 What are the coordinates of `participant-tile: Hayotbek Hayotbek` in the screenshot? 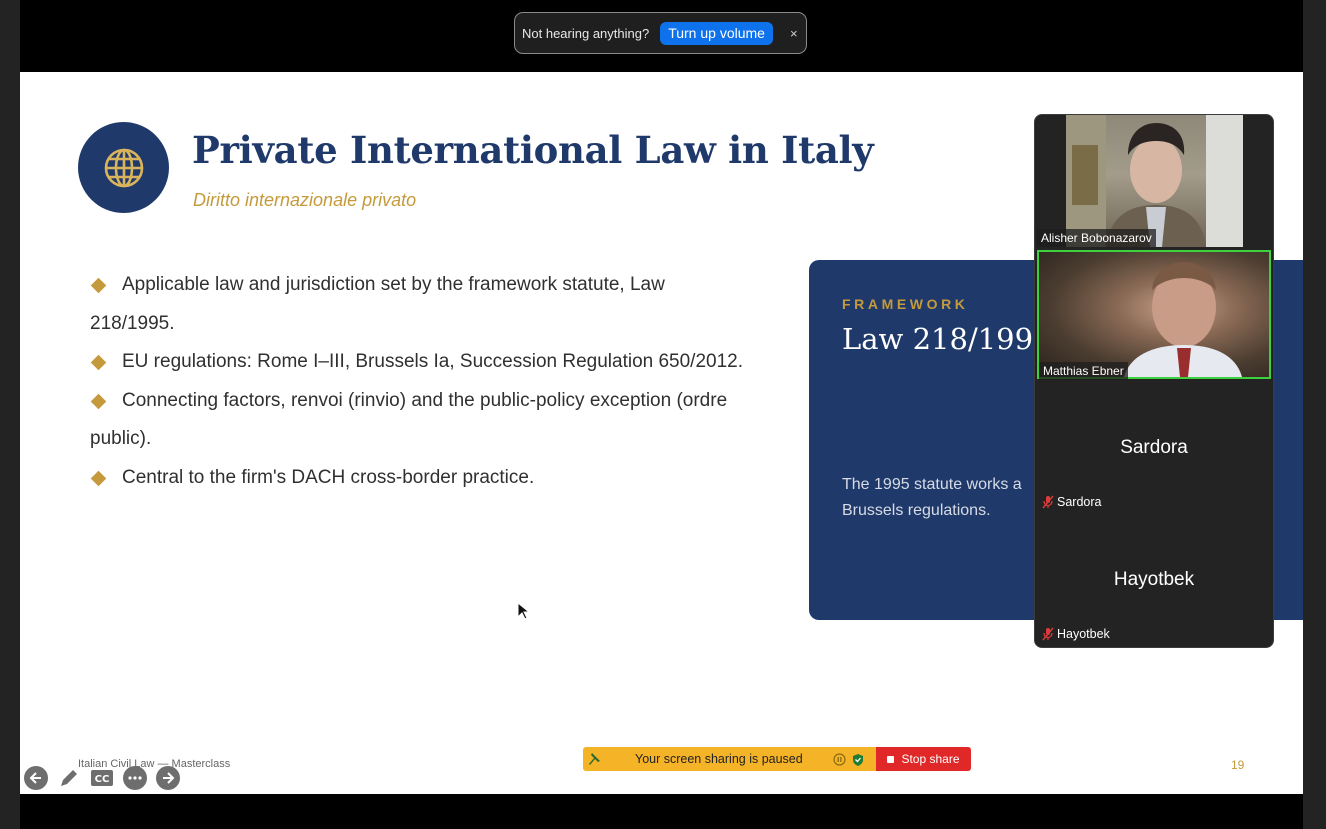 It's located at (1154, 581).